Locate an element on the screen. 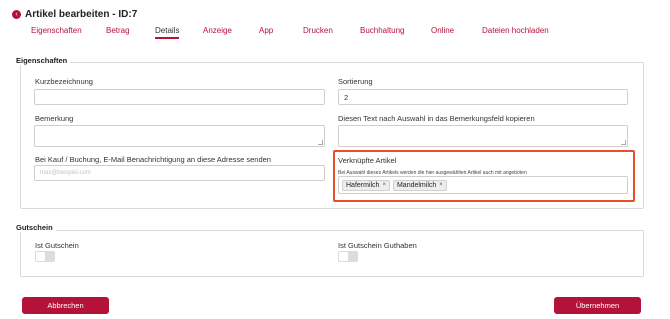 The image size is (670, 319). kurzbezeichnung-input is located at coordinates (179, 97).